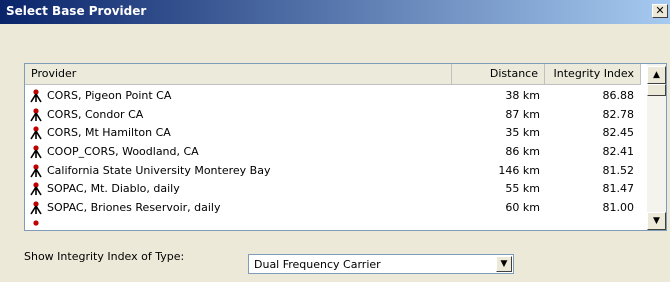 This screenshot has width=670, height=282. What do you see at coordinates (333, 133) in the screenshot?
I see `list-item: CORS, Mt Hamilton CA 35 km 82.45` at bounding box center [333, 133].